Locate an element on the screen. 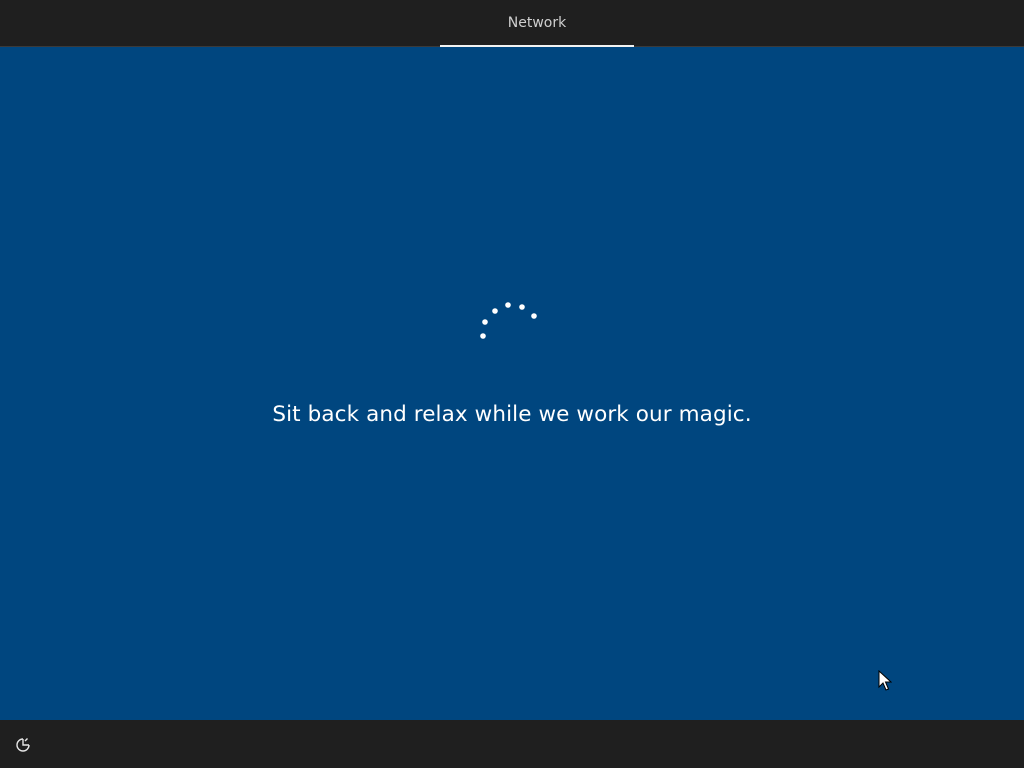  ease-of-access-button is located at coordinates (23, 745).